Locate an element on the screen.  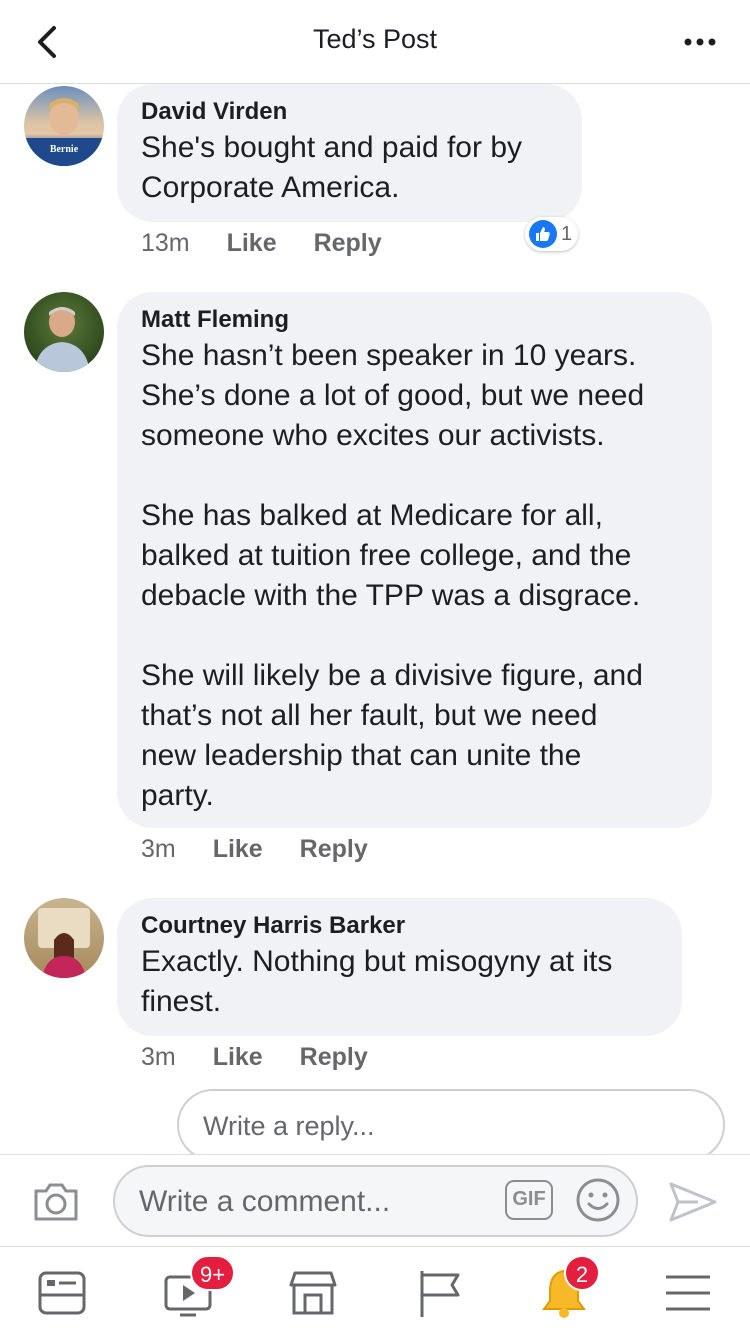
reaction-badge: 1 is located at coordinates (552, 234).